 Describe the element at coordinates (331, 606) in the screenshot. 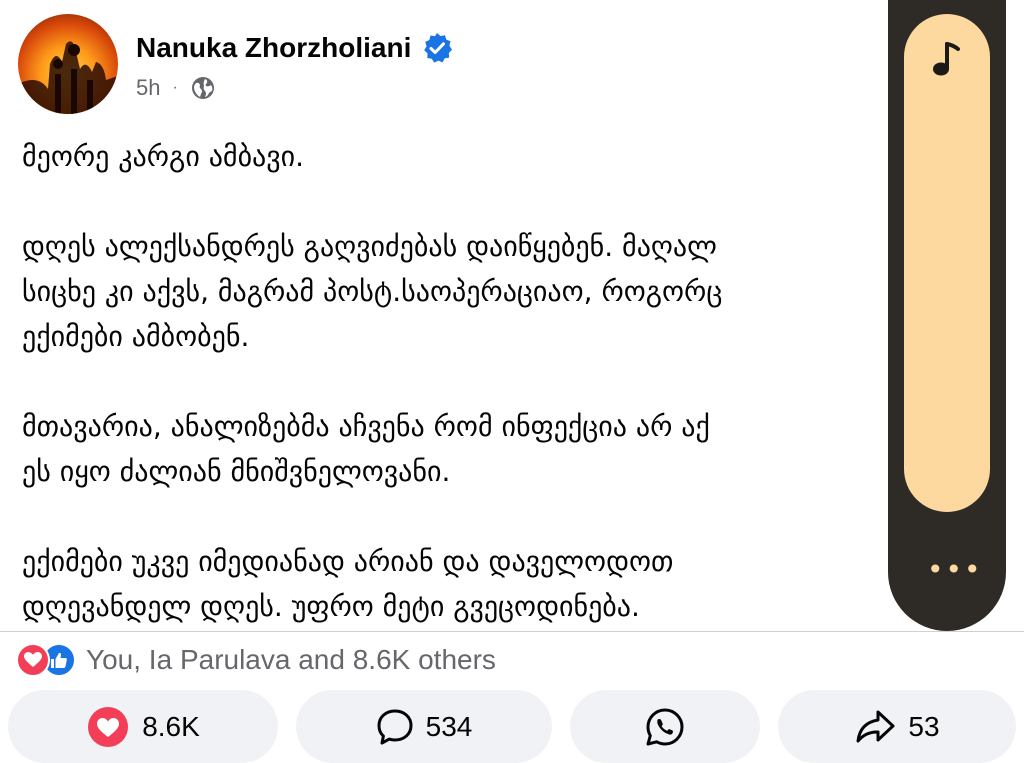

I see `post-line: დღევანდელ დღეს. უფრო მეტი გვეცოდინება.` at that location.